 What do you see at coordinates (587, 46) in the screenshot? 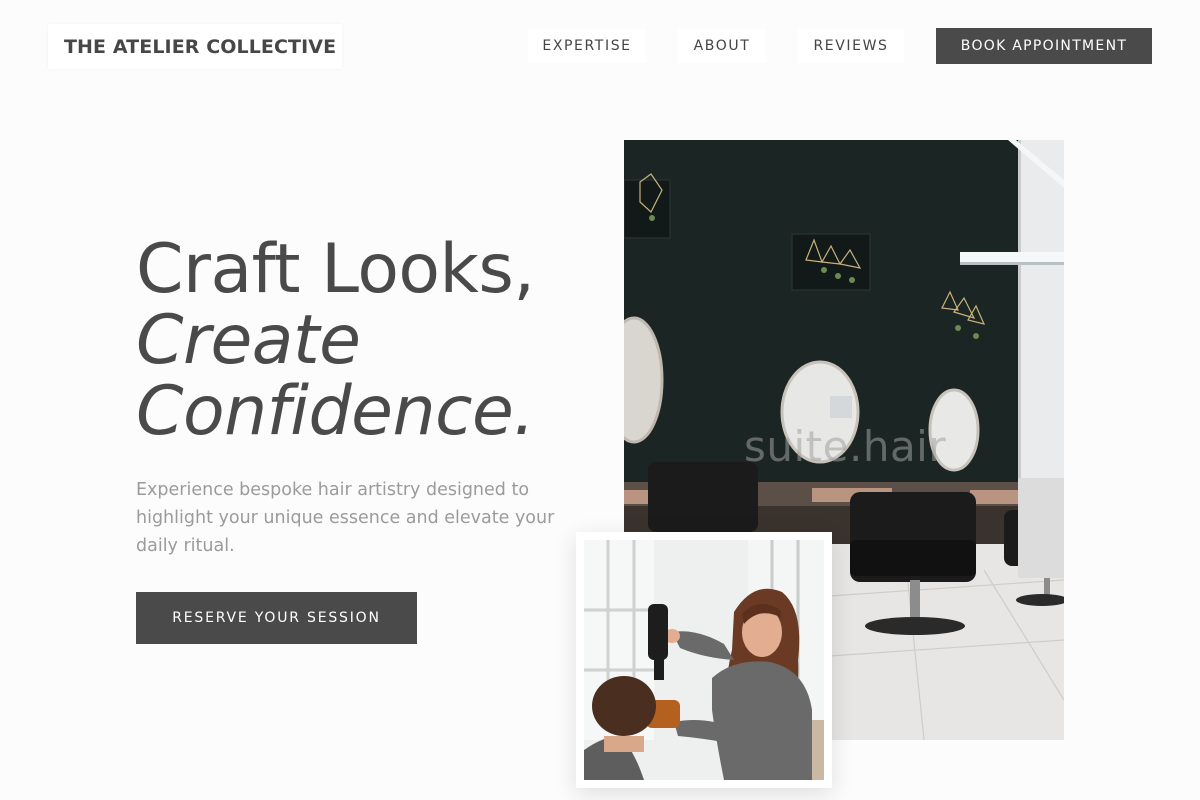
I see `nav-expertise: EXPERTISE` at bounding box center [587, 46].